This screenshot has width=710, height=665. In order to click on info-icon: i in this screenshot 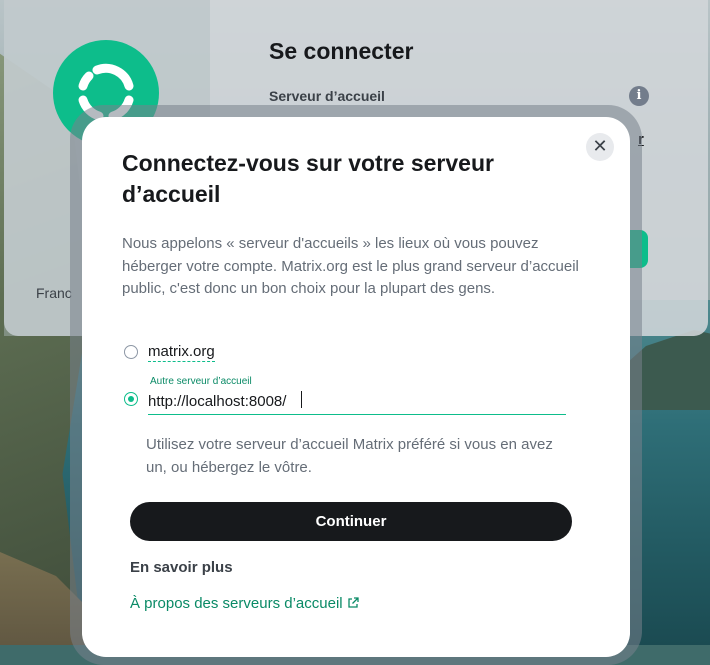, I will do `click(639, 96)`.